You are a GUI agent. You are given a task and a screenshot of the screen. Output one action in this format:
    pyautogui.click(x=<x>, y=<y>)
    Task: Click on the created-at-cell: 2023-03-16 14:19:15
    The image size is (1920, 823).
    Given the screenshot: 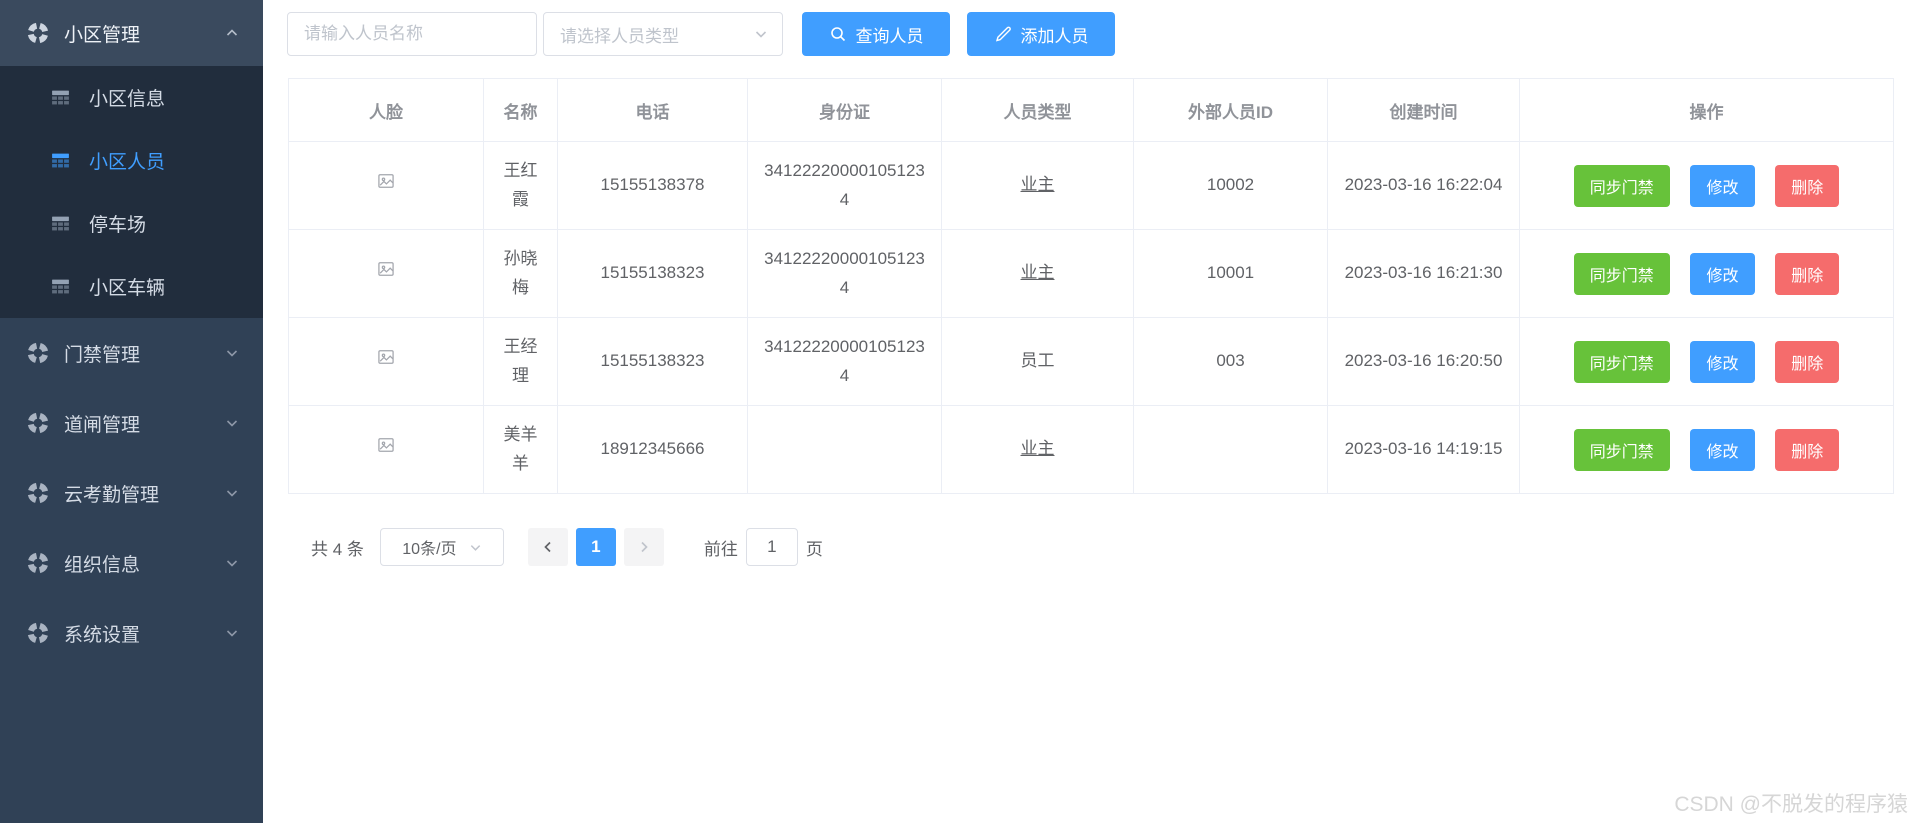 What is the action you would take?
    pyautogui.click(x=1423, y=449)
    